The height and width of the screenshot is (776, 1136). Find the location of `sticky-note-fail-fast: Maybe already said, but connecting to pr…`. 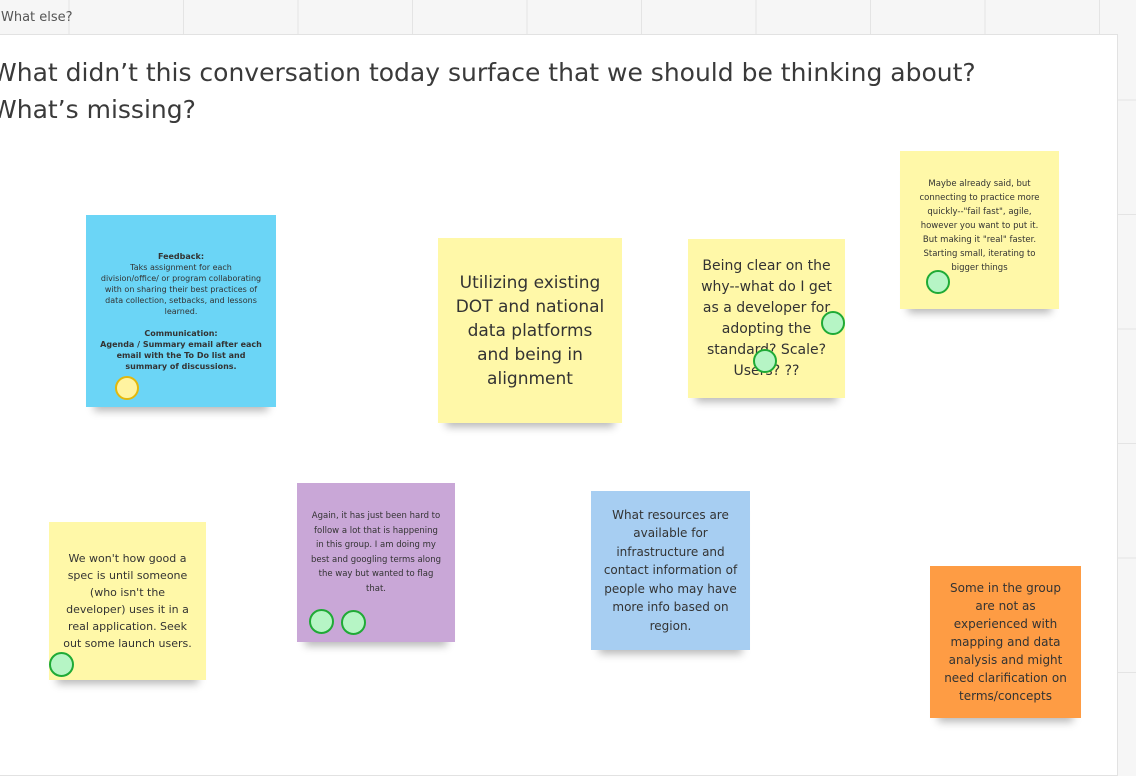

sticky-note-fail-fast: Maybe already said, but connecting to pr… is located at coordinates (979, 230).